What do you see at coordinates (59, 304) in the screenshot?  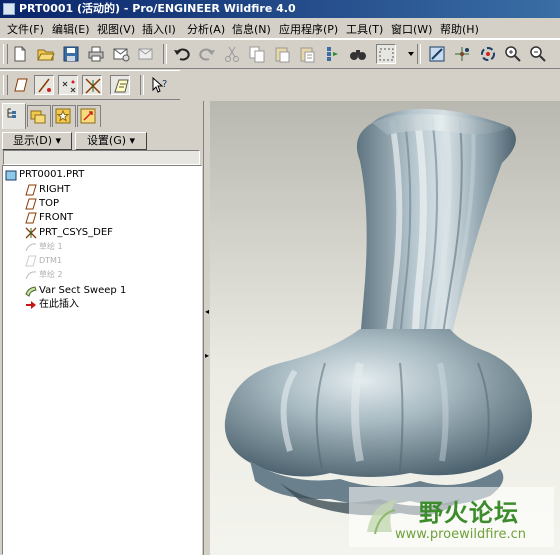 I see `tree-node-label: 在此插入` at bounding box center [59, 304].